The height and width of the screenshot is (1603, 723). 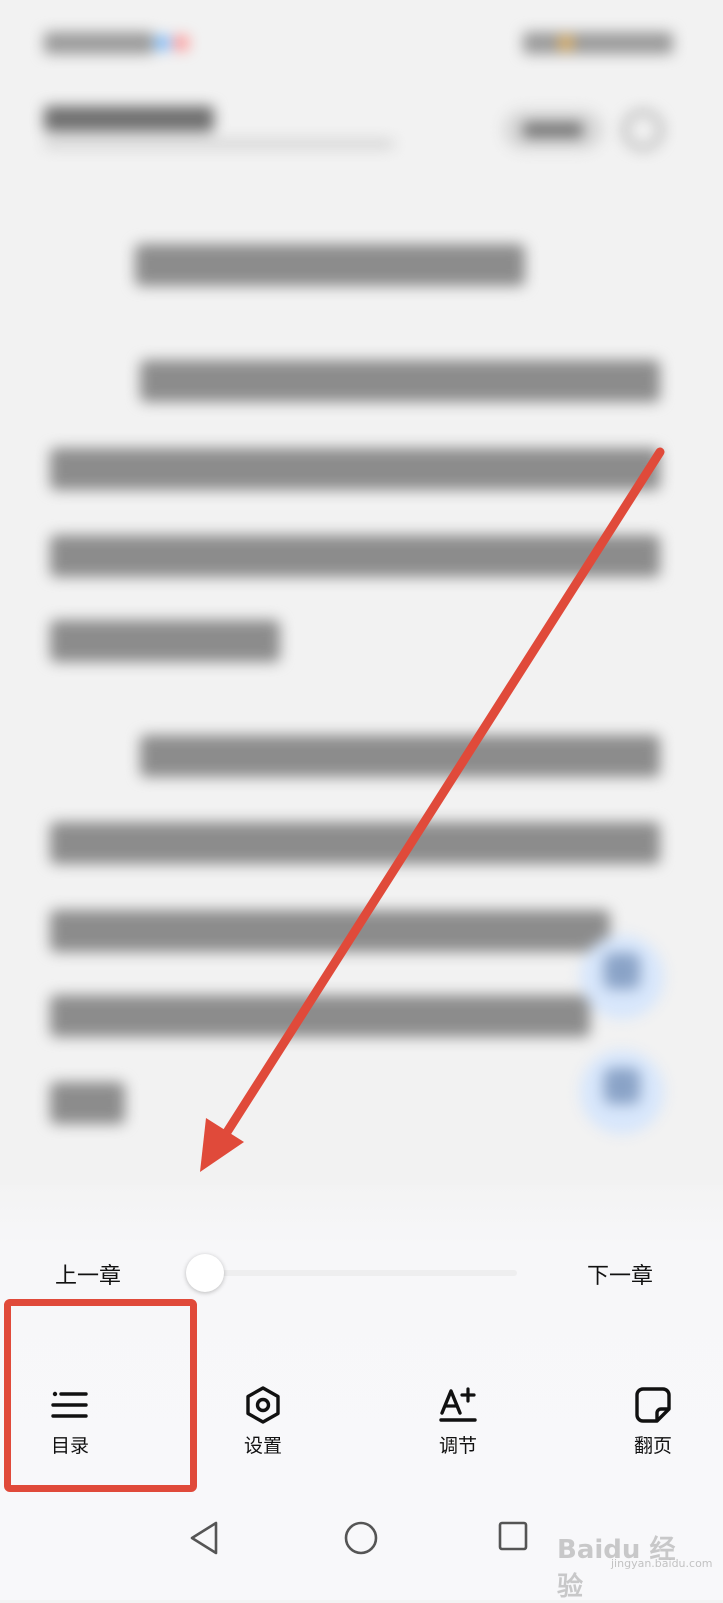 I want to click on baidu-watermark-logo: Baidu 经验 jingyan.baidu.com, so click(x=634, y=1558).